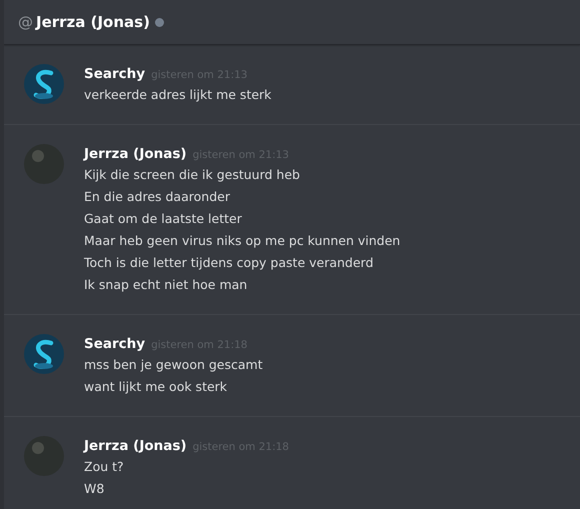  I want to click on message-text: Maar heb geen virus niks op me pc kunnen vinden, so click(242, 241).